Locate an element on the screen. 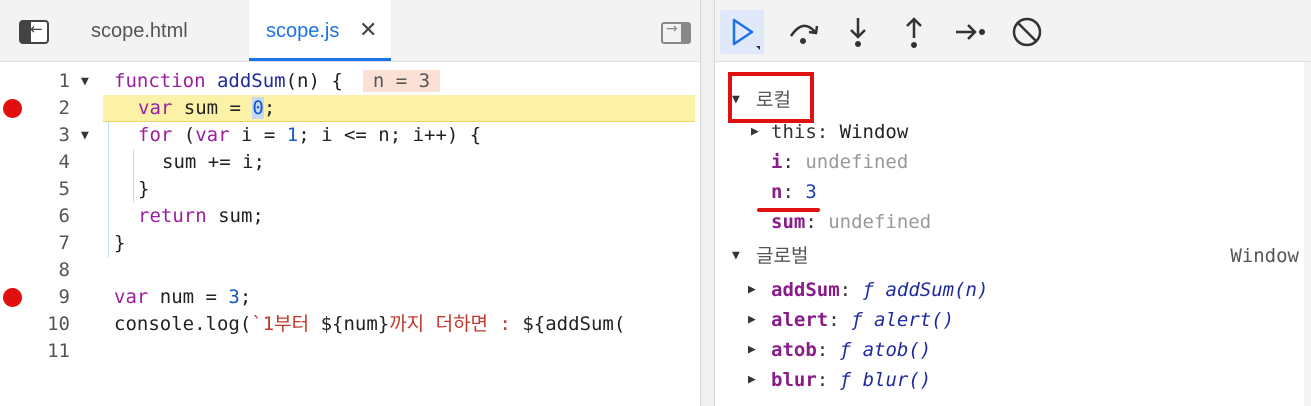 The height and width of the screenshot is (406, 1311). var-name: n is located at coordinates (777, 192).